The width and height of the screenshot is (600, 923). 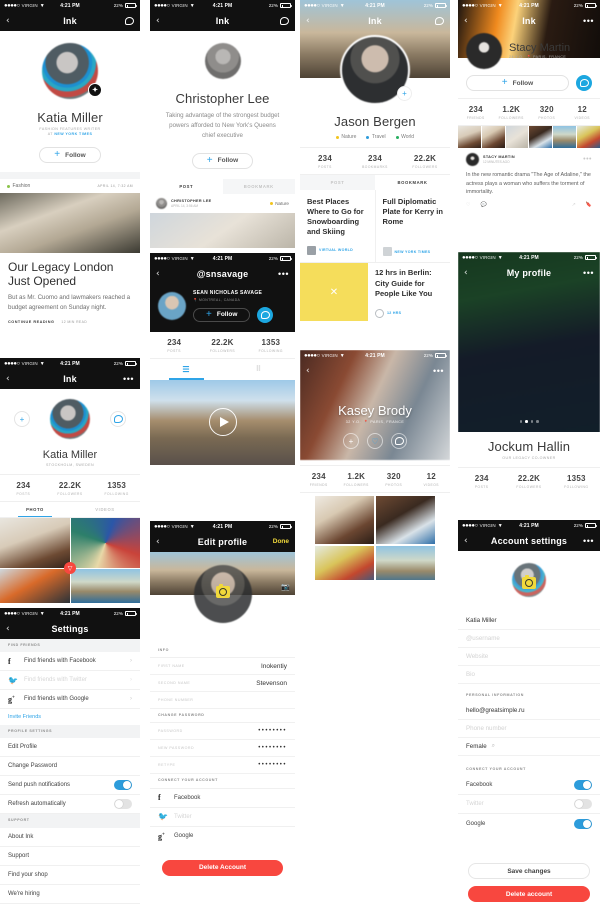 What do you see at coordinates (70, 223) in the screenshot?
I see `article-image` at bounding box center [70, 223].